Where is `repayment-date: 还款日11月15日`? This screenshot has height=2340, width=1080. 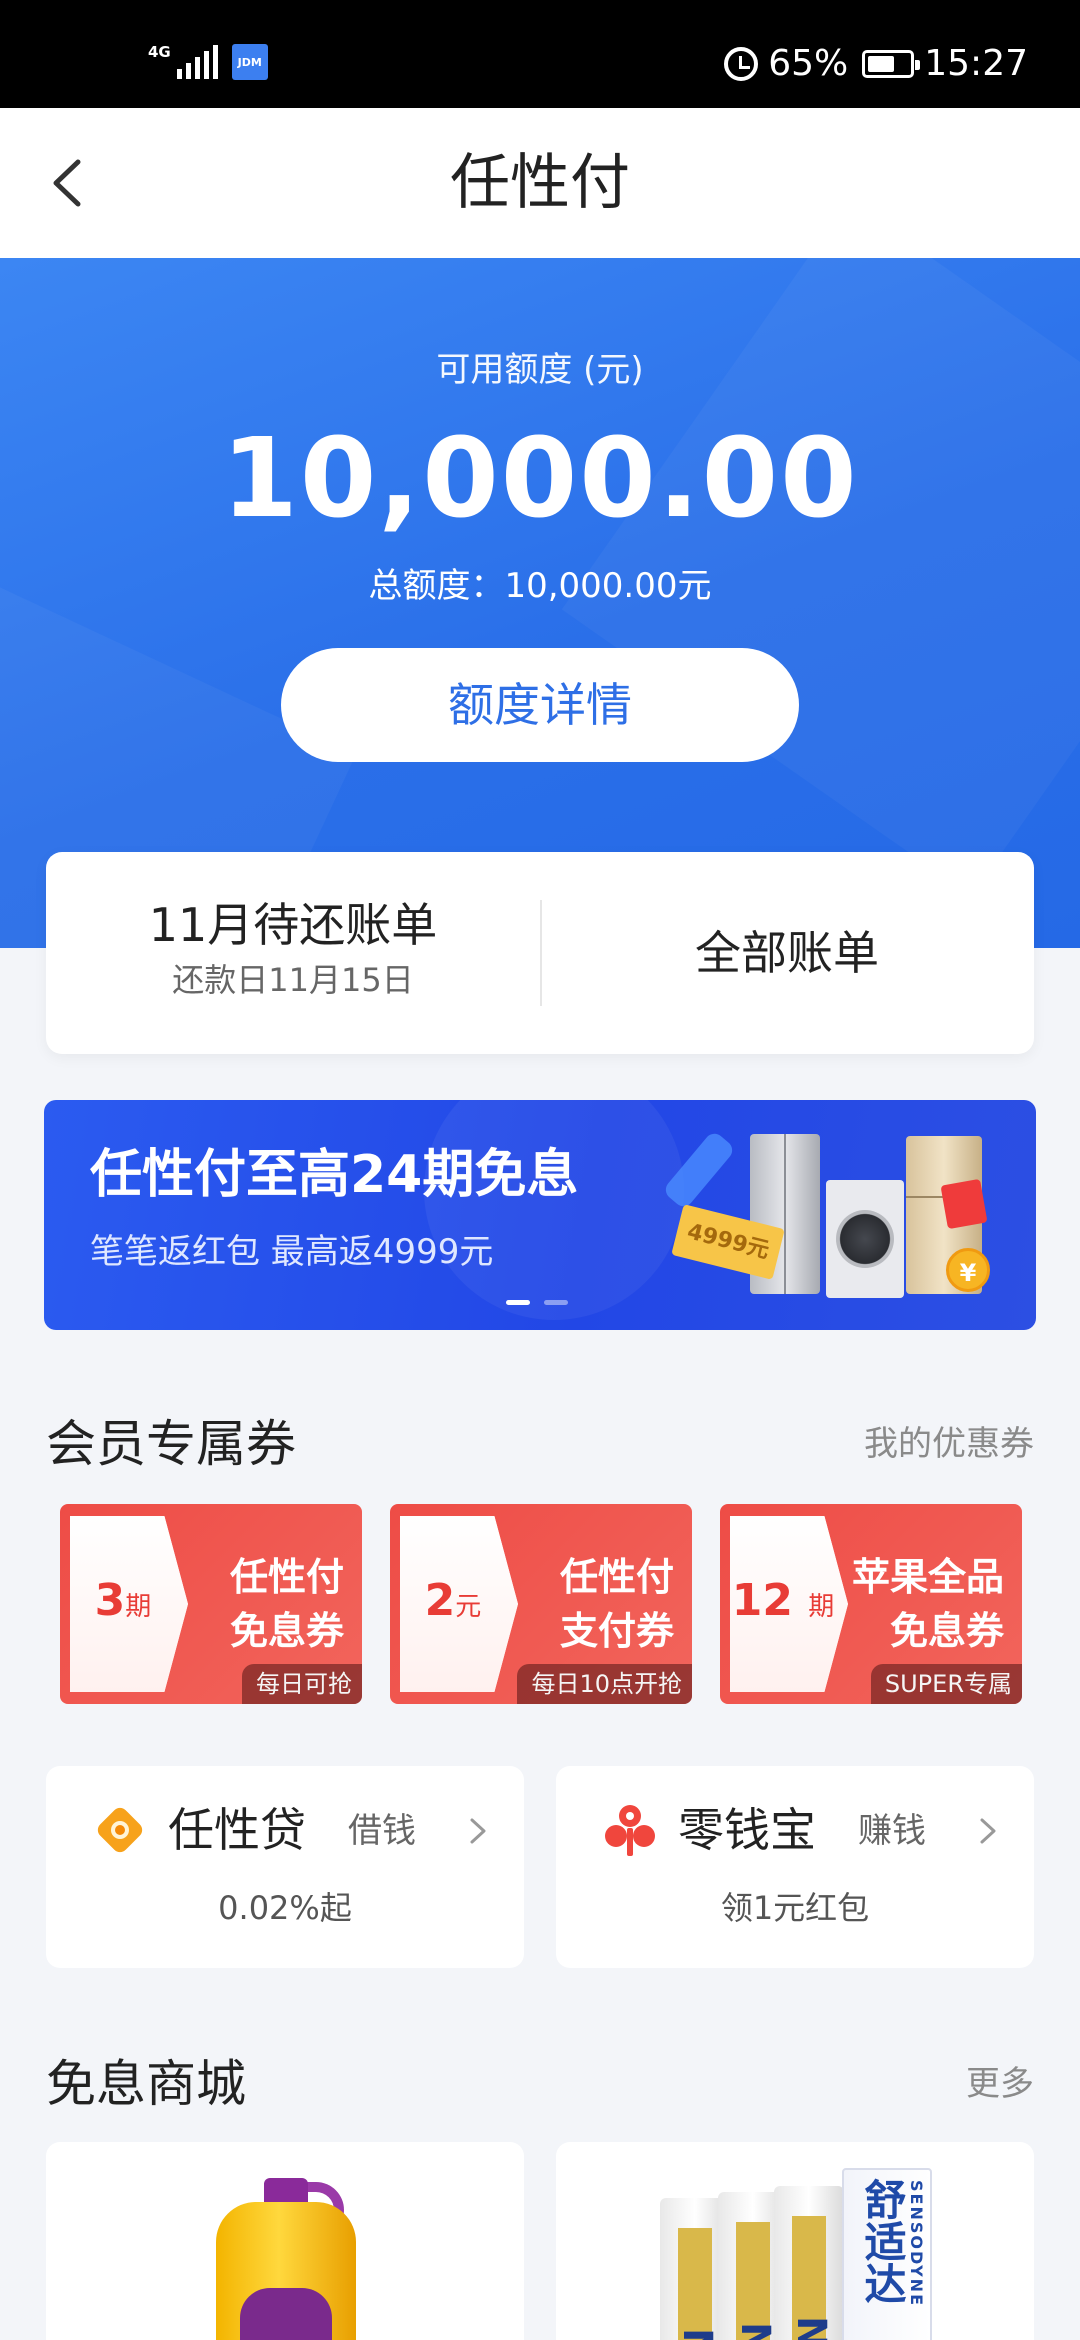
repayment-date: 还款日11月15日 is located at coordinates (293, 980).